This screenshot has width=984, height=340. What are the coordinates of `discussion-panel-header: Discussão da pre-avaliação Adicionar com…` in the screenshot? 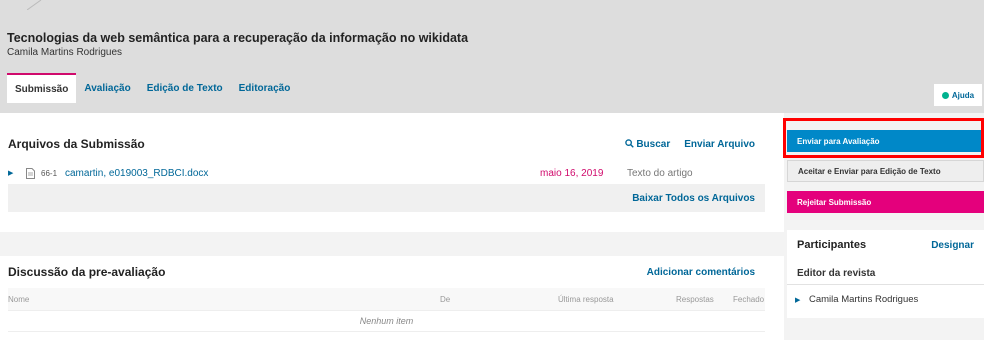 It's located at (386, 272).